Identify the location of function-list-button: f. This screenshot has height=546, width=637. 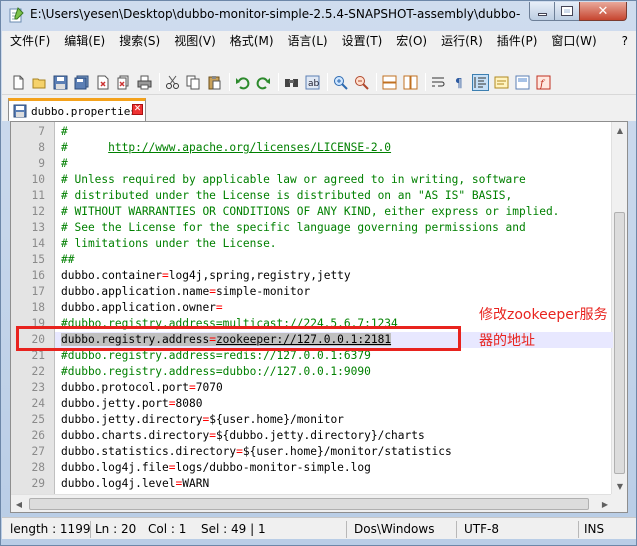
(543, 82).